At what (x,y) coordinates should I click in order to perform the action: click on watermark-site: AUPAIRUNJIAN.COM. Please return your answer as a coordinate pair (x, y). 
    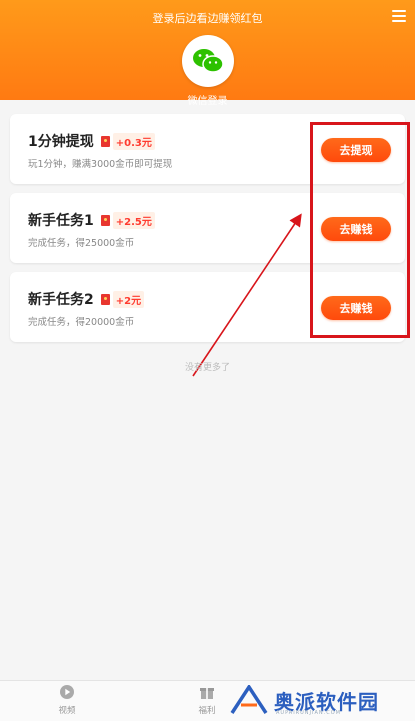
    Looking at the image, I should click on (308, 713).